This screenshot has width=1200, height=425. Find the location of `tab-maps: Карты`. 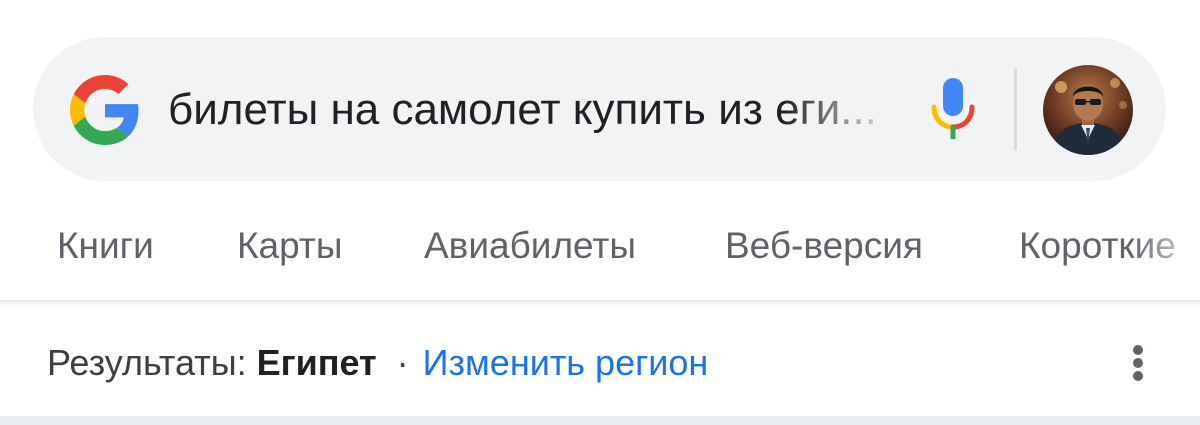

tab-maps: Карты is located at coordinates (289, 246).